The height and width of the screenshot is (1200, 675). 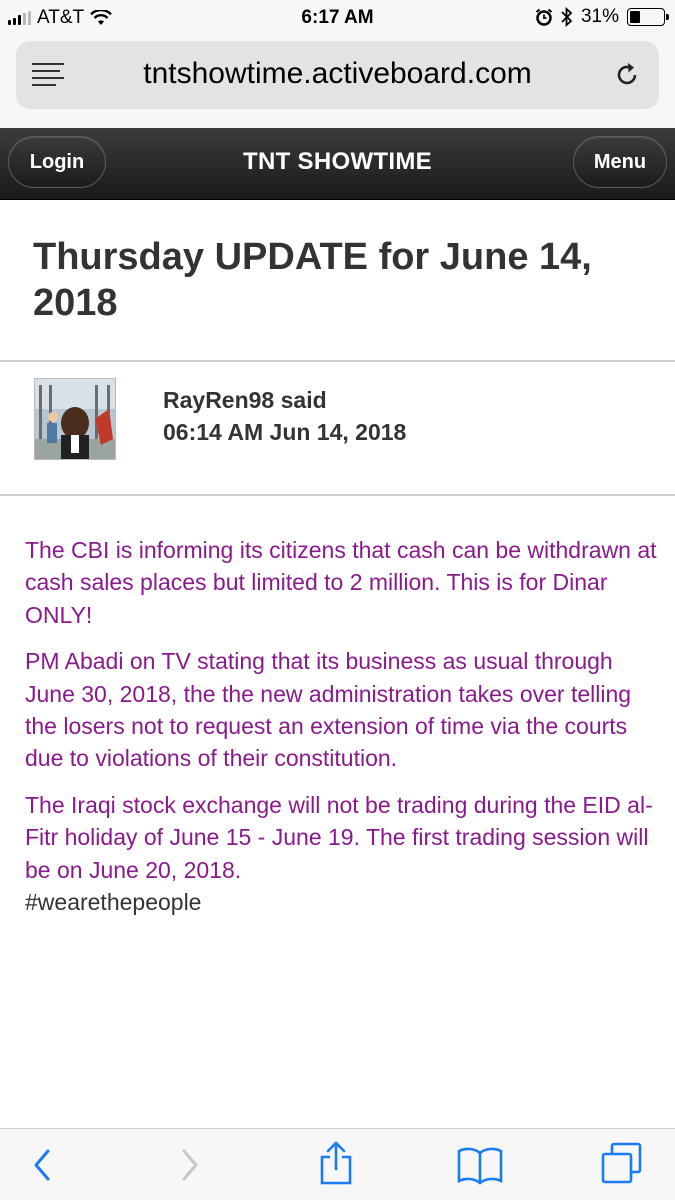 I want to click on bluetooth-icon, so click(x=567, y=17).